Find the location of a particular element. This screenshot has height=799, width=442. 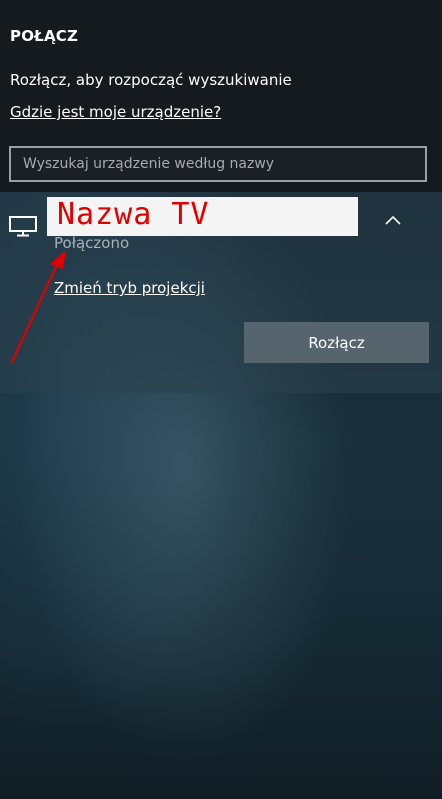

monitor-icon is located at coordinates (23, 226).